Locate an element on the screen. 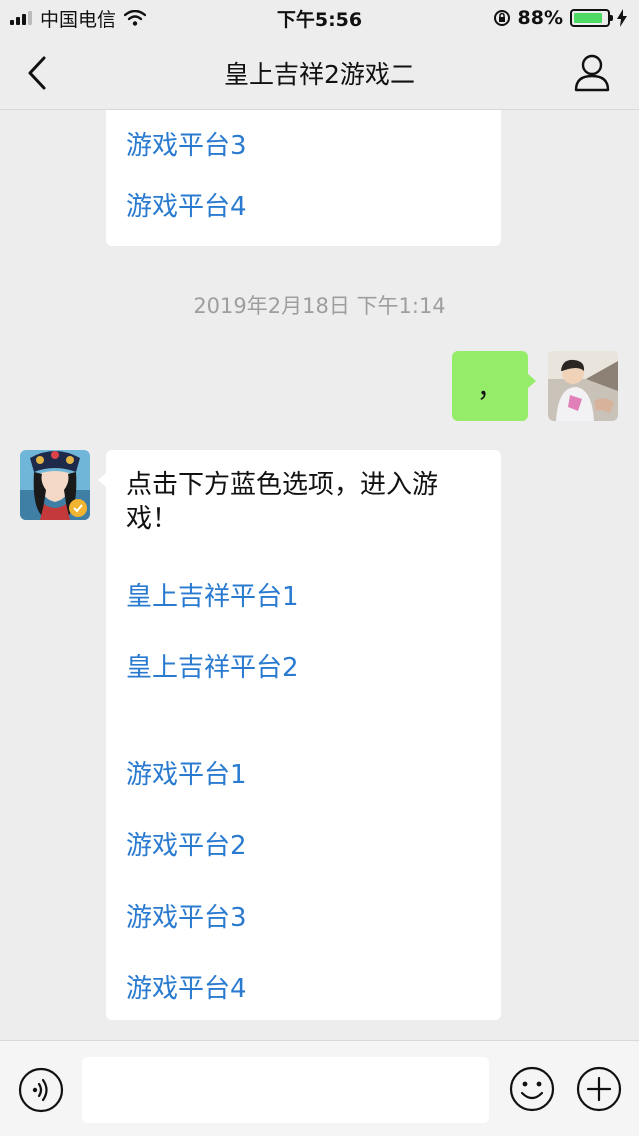  outgoing-text: ， is located at coordinates (489, 388).